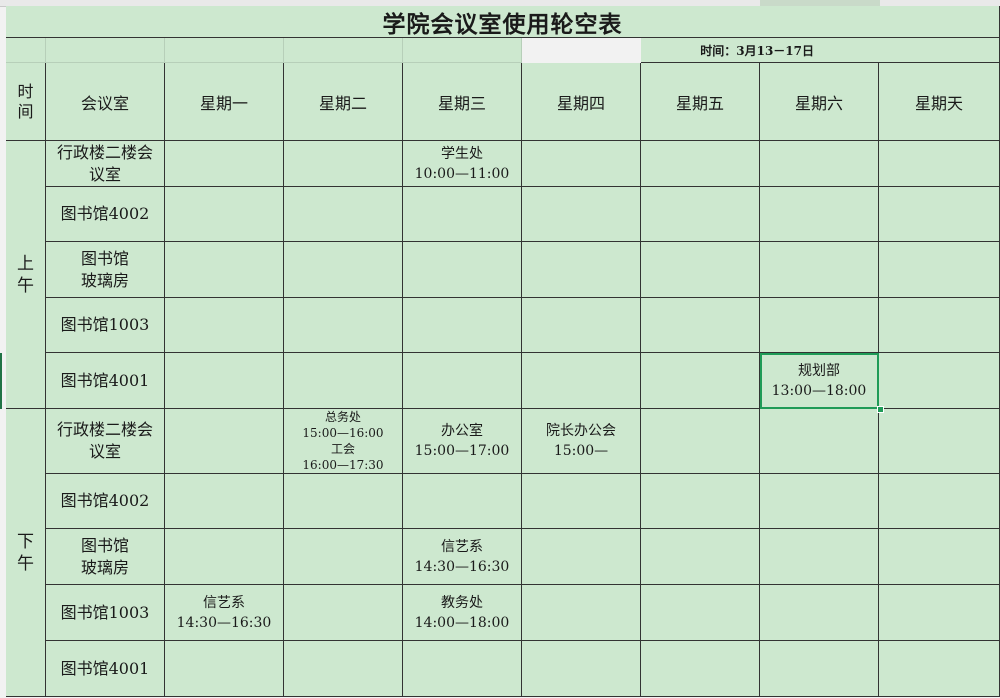  I want to click on day-header: 星期四, so click(581, 102).